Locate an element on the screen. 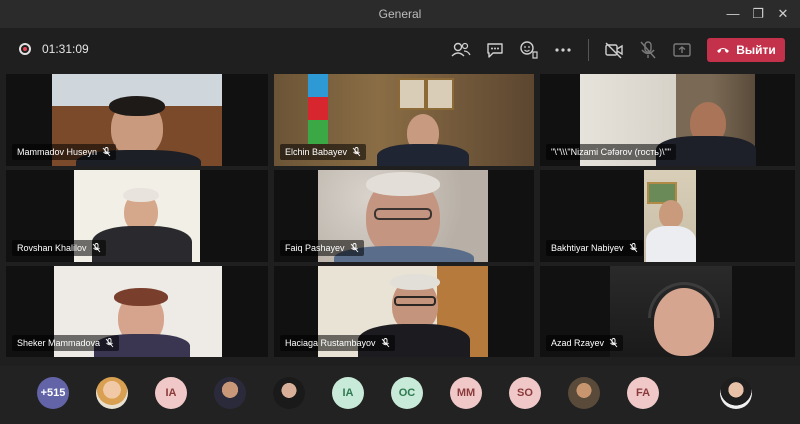 The width and height of the screenshot is (800, 424). participant-name: Haciaga Rustambayov is located at coordinates (330, 343).